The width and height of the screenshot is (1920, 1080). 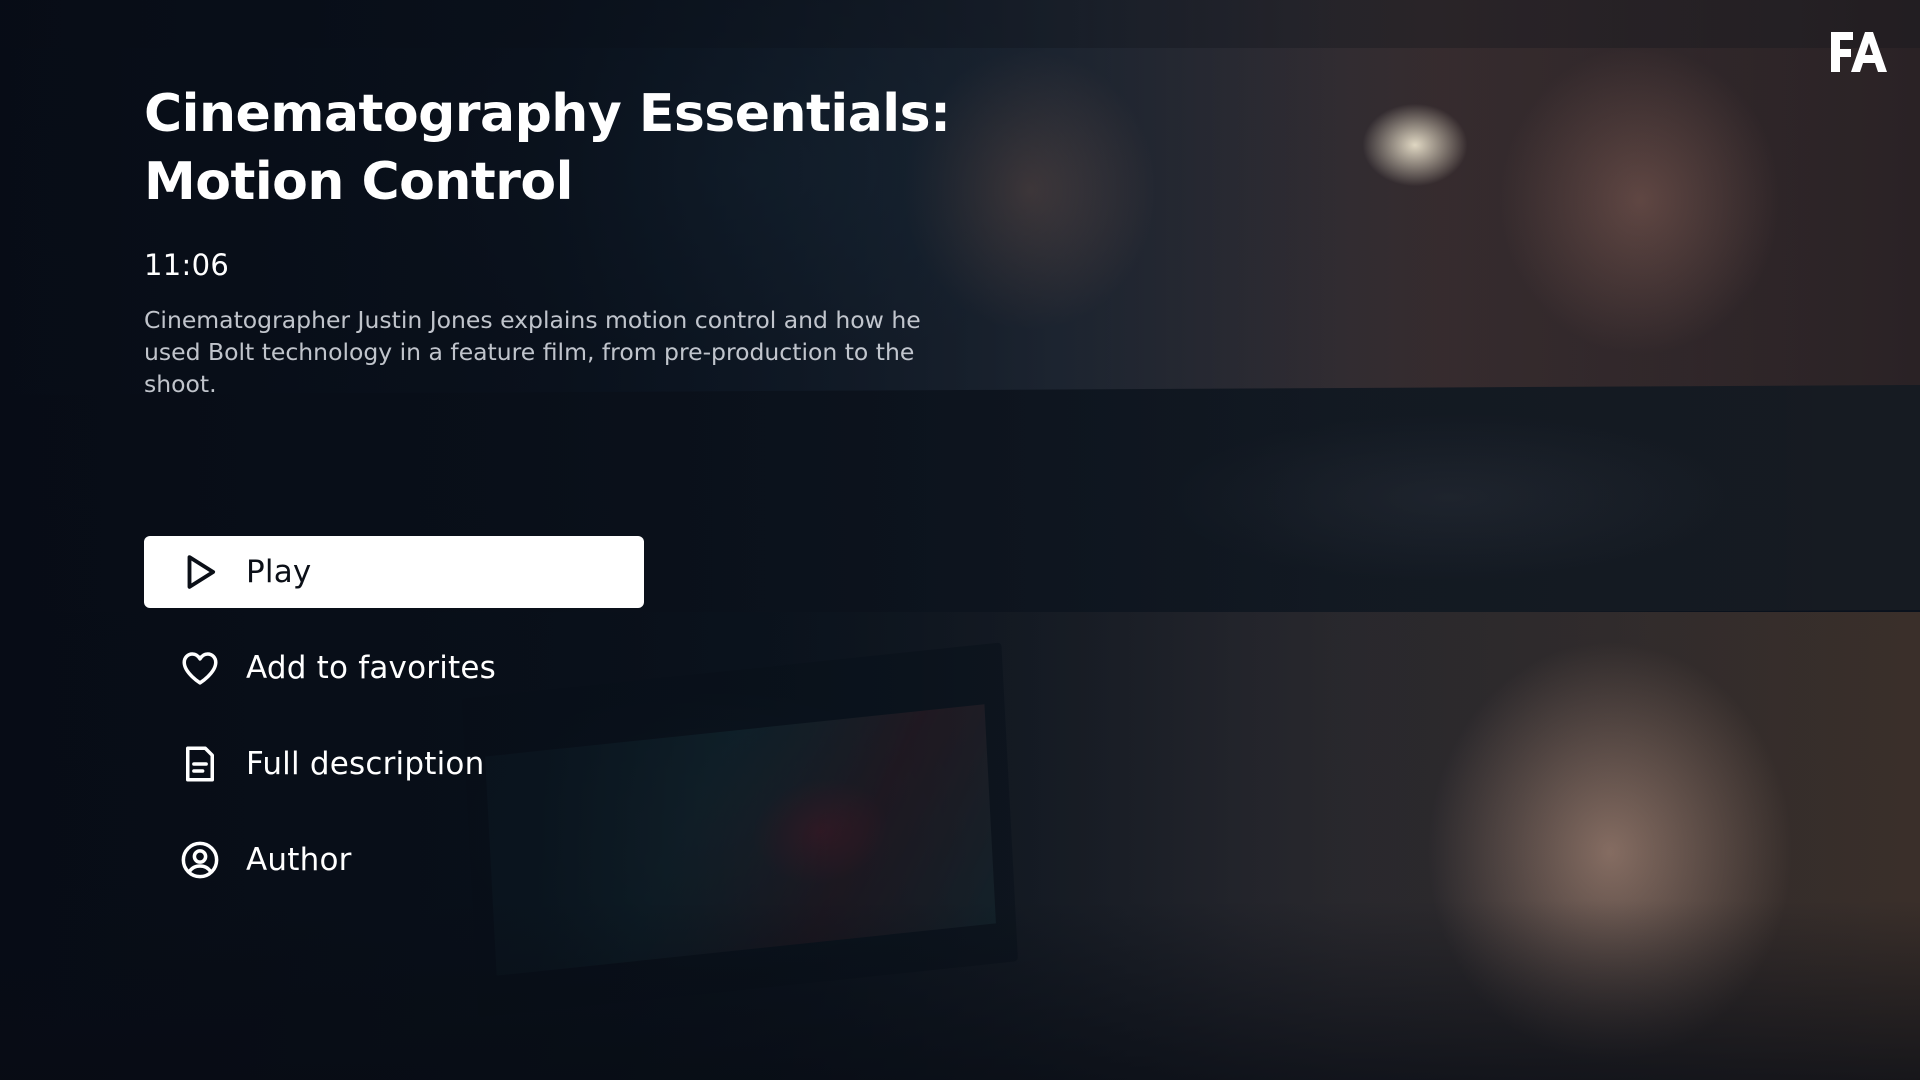 I want to click on full-description-label: Full description, so click(x=365, y=764).